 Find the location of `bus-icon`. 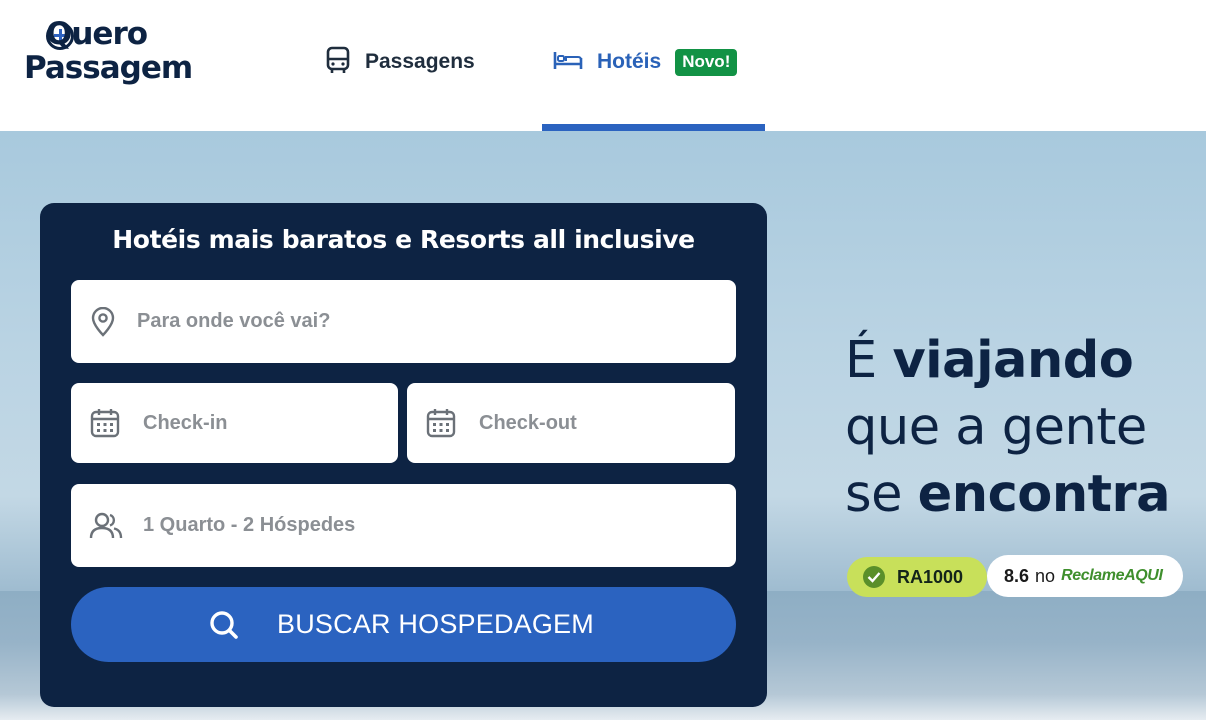

bus-icon is located at coordinates (338, 62).